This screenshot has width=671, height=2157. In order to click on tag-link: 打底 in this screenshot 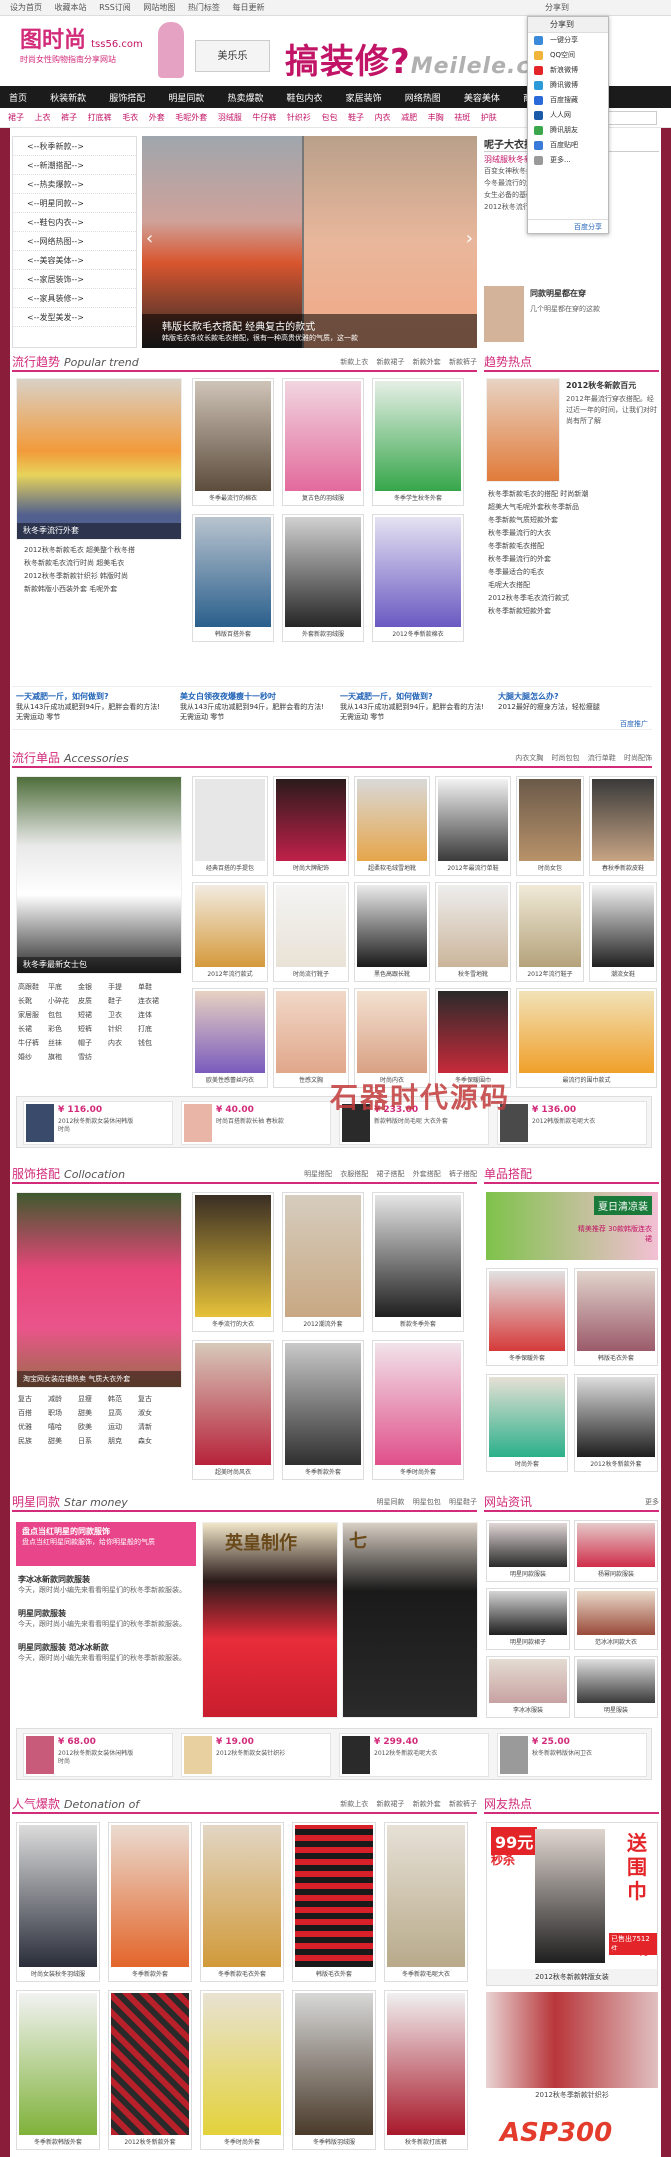, I will do `click(153, 1029)`.